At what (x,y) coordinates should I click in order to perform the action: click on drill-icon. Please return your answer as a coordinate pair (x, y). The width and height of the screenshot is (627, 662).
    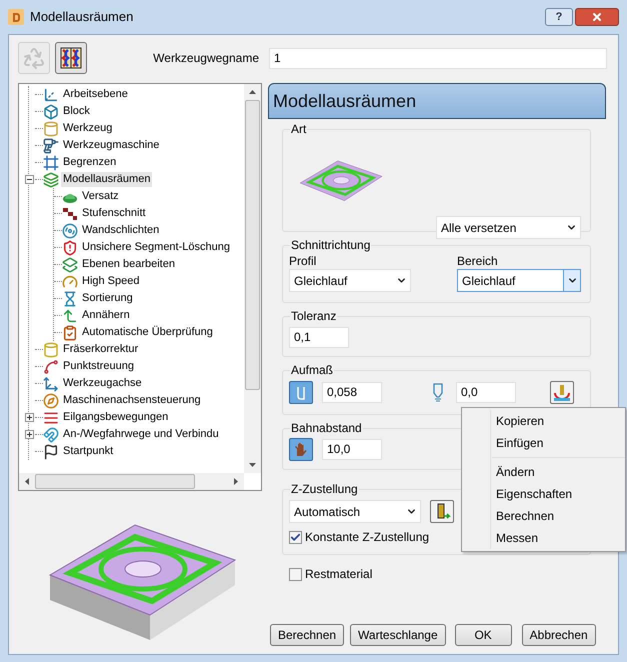
    Looking at the image, I should click on (51, 146).